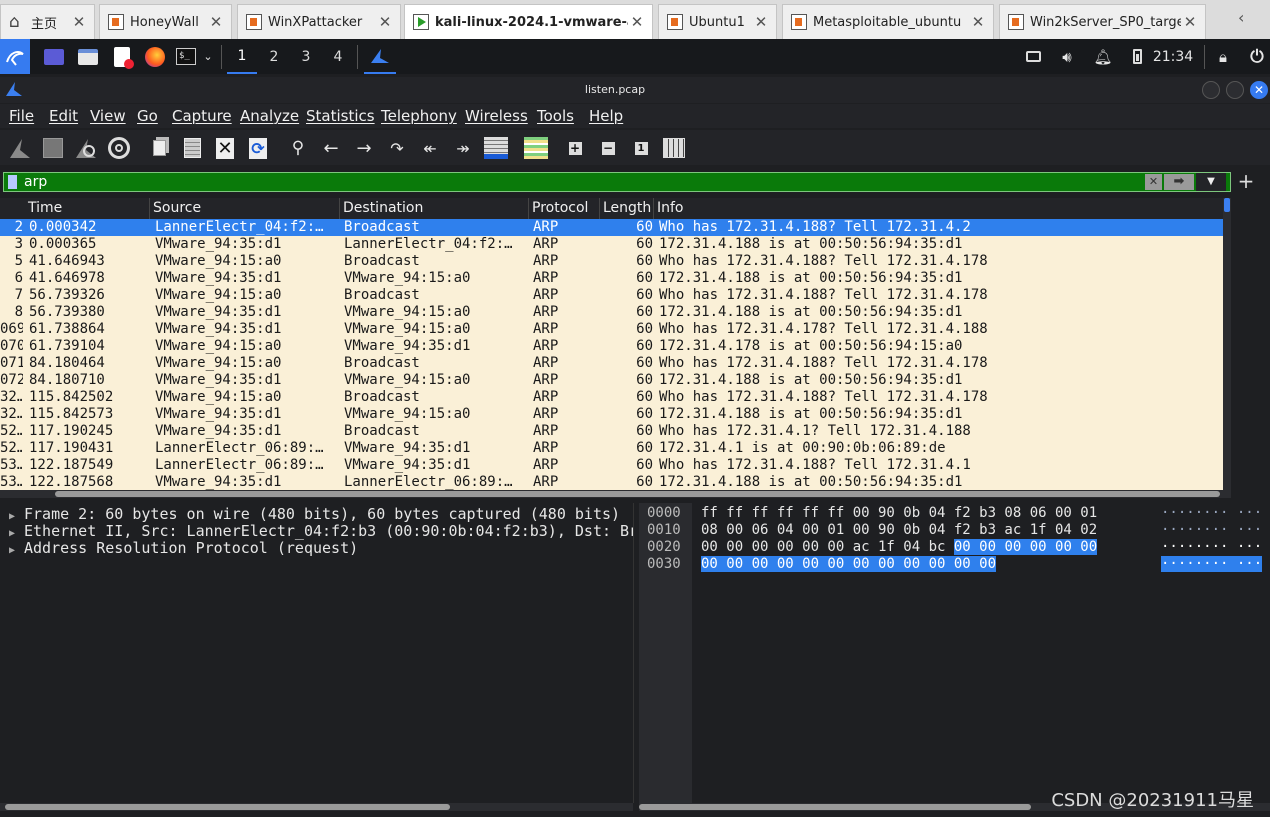 This screenshot has width=1270, height=817. What do you see at coordinates (242, 56) in the screenshot?
I see `workspace-1: 1` at bounding box center [242, 56].